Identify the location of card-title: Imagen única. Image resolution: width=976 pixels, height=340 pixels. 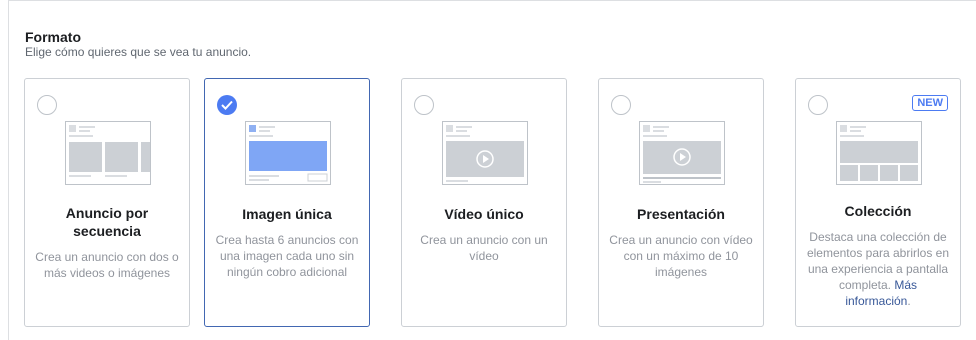
(287, 214).